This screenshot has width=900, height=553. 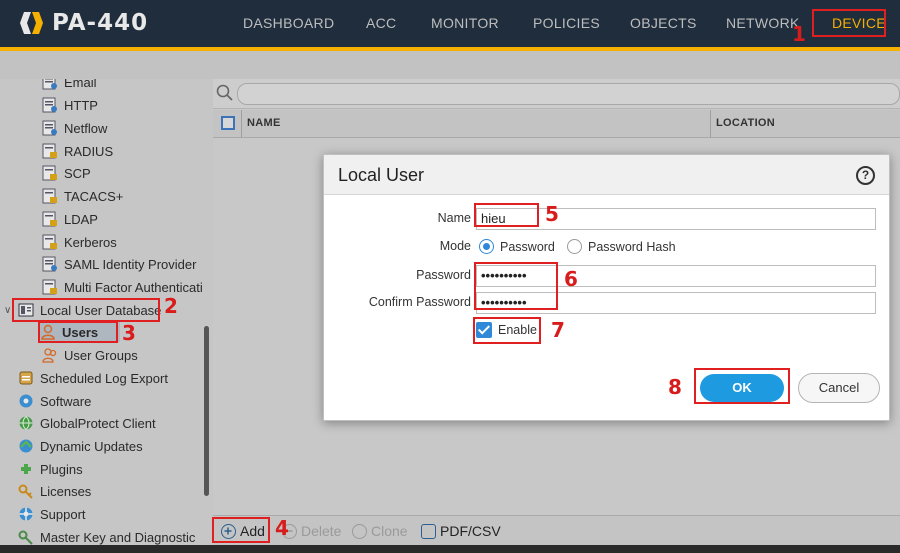 What do you see at coordinates (25, 537) in the screenshot?
I see `master-key-icon` at bounding box center [25, 537].